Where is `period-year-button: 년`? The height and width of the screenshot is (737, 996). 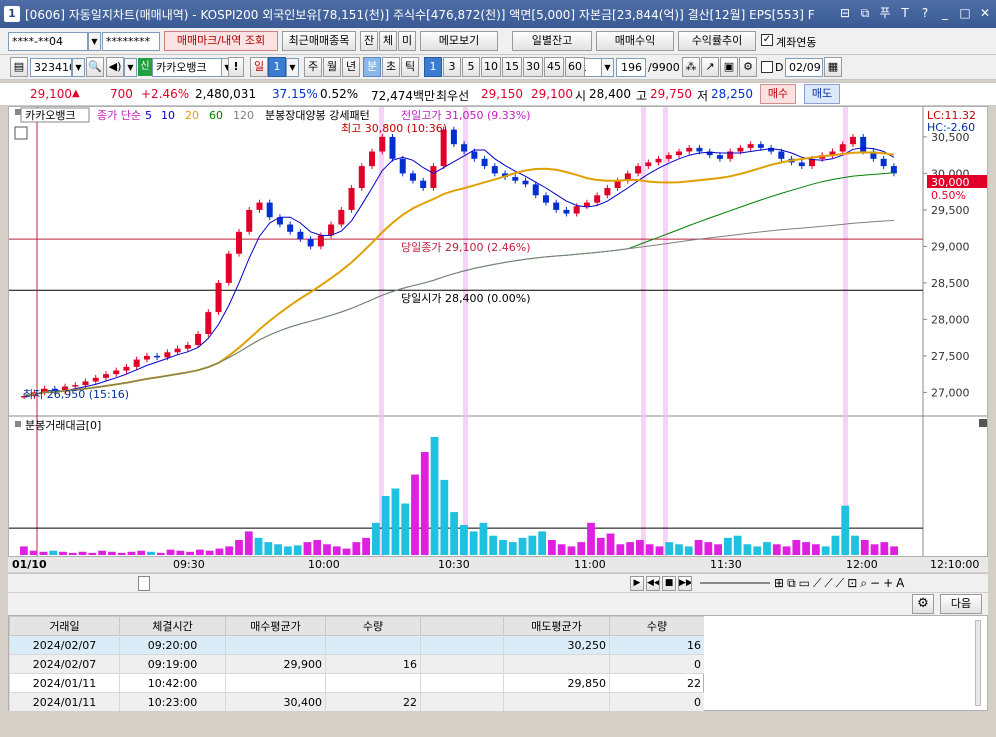 period-year-button: 년 is located at coordinates (351, 67).